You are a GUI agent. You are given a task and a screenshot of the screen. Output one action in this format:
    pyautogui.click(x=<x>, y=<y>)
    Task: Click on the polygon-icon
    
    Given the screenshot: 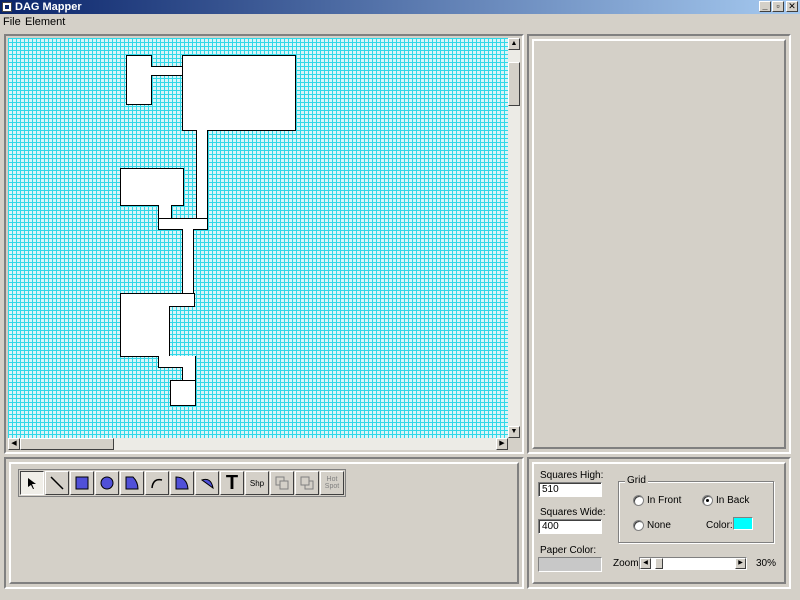 What is the action you would take?
    pyautogui.click(x=132, y=483)
    